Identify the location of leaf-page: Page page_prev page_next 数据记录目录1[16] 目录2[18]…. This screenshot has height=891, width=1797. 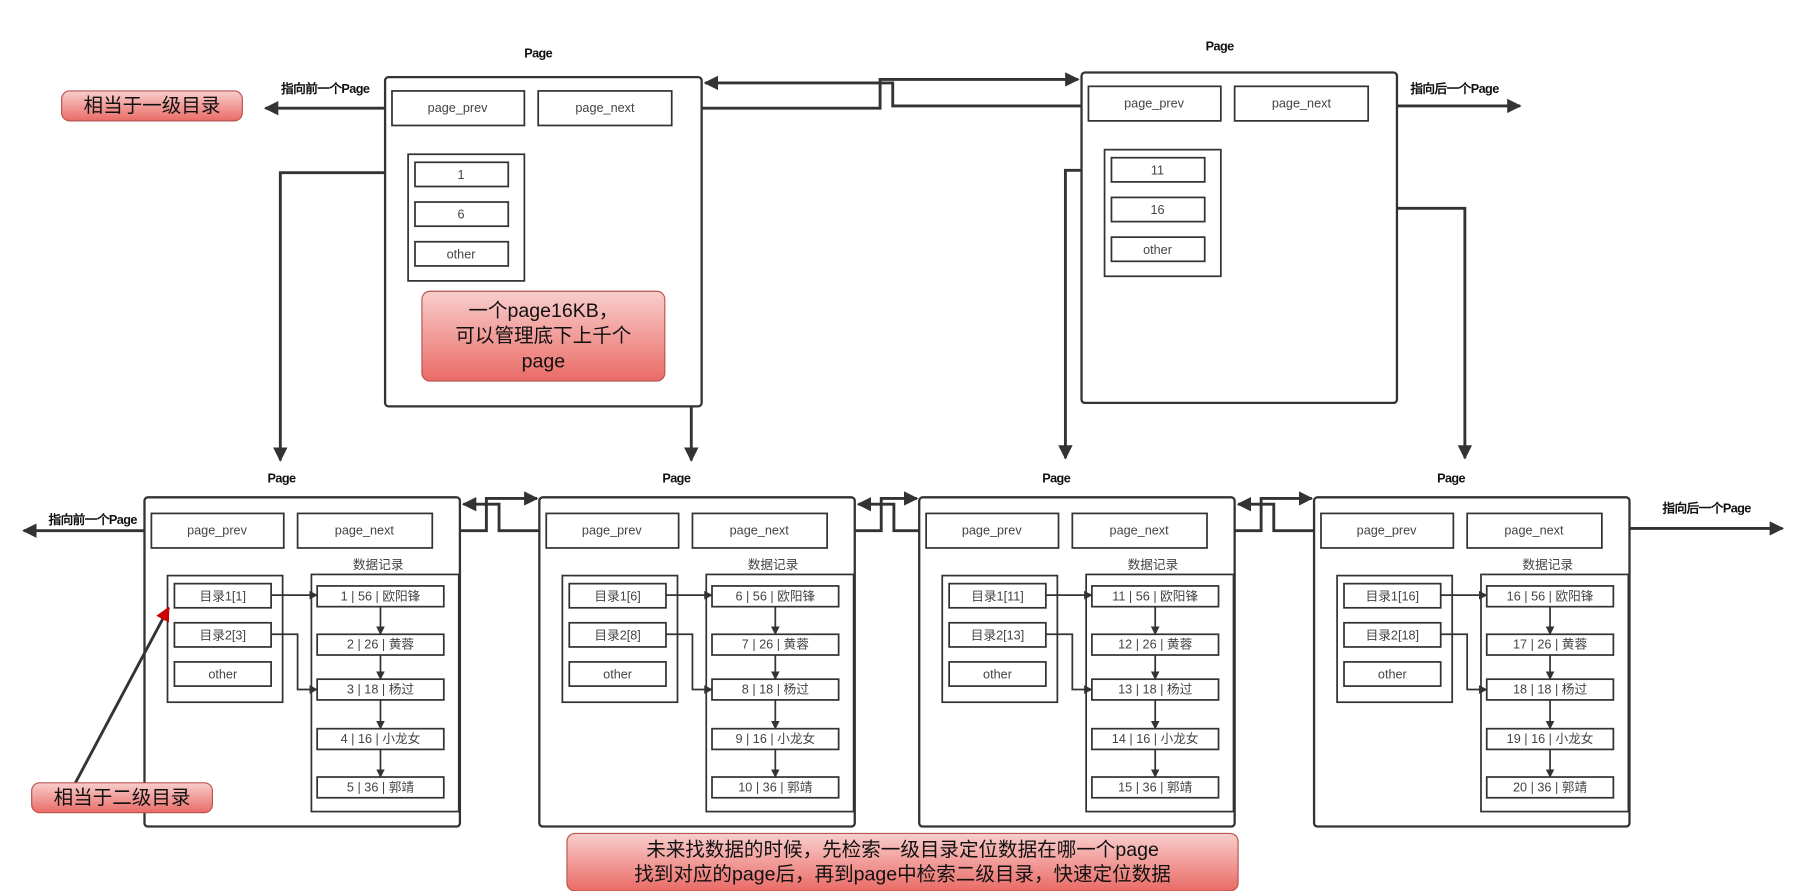
(1471, 649).